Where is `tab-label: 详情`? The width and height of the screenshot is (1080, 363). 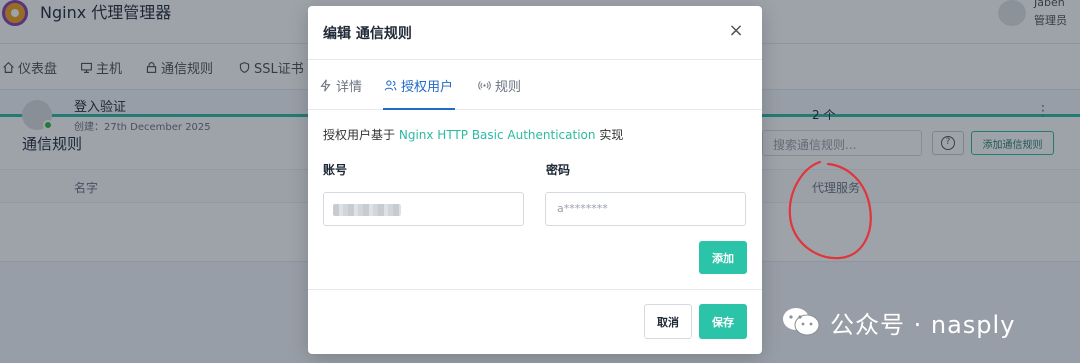 tab-label: 详情 is located at coordinates (349, 87).